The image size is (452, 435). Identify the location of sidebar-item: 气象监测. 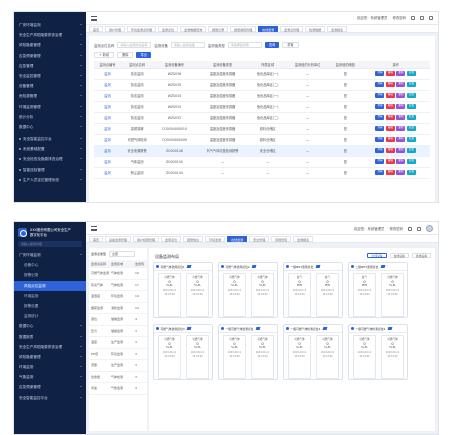
(50, 377).